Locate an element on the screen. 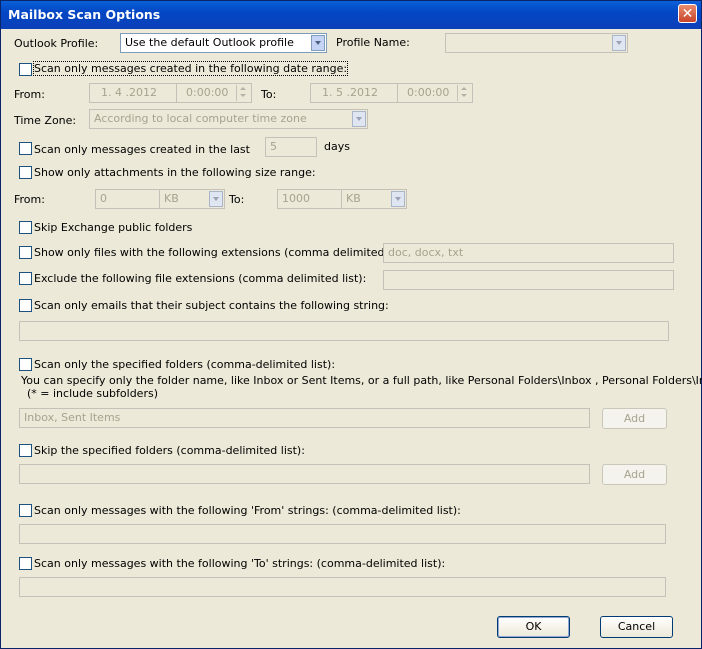  ok-button-label: OK is located at coordinates (533, 626).